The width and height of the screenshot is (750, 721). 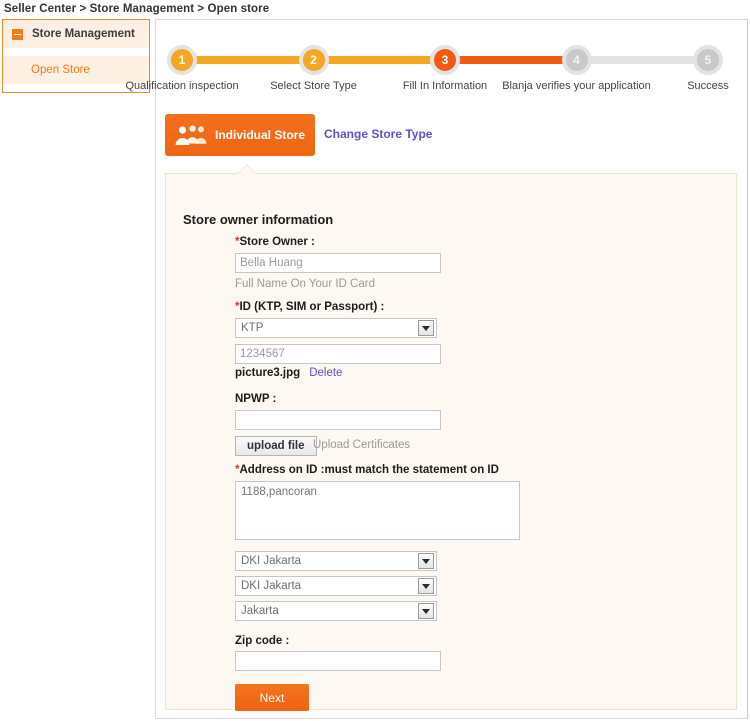 What do you see at coordinates (276, 446) in the screenshot?
I see `upload-file-button: upload file` at bounding box center [276, 446].